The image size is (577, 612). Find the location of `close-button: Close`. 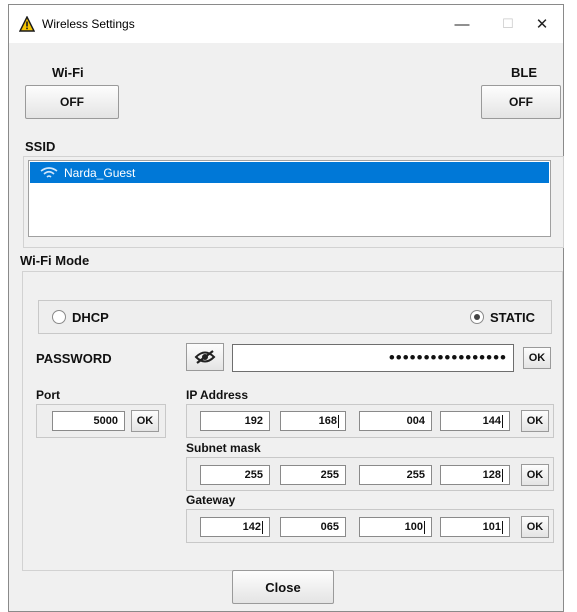

close-button: Close is located at coordinates (283, 587).